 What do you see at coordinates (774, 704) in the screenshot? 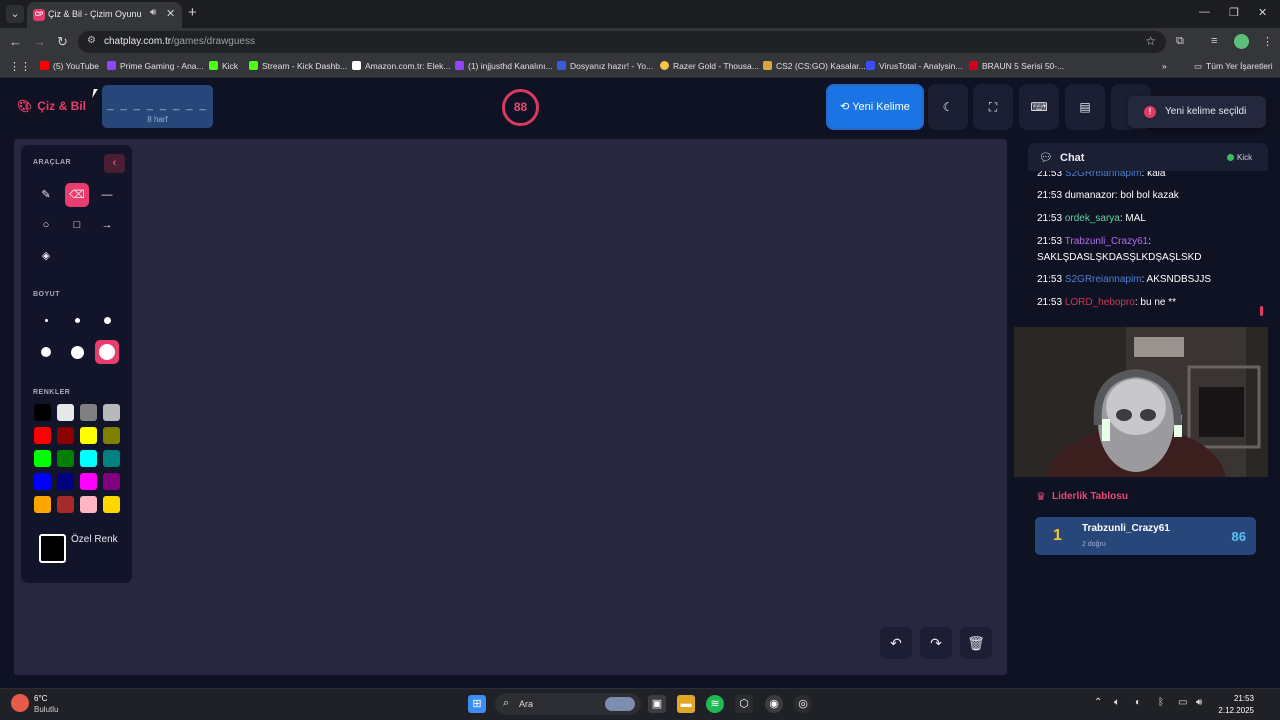
I see `chrome-icon: ◉` at bounding box center [774, 704].